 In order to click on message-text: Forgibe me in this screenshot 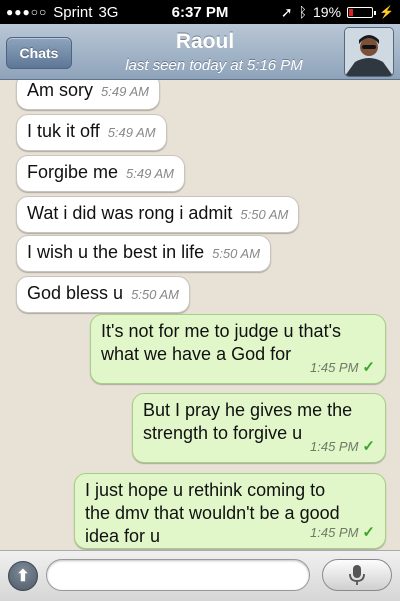, I will do `click(73, 172)`.